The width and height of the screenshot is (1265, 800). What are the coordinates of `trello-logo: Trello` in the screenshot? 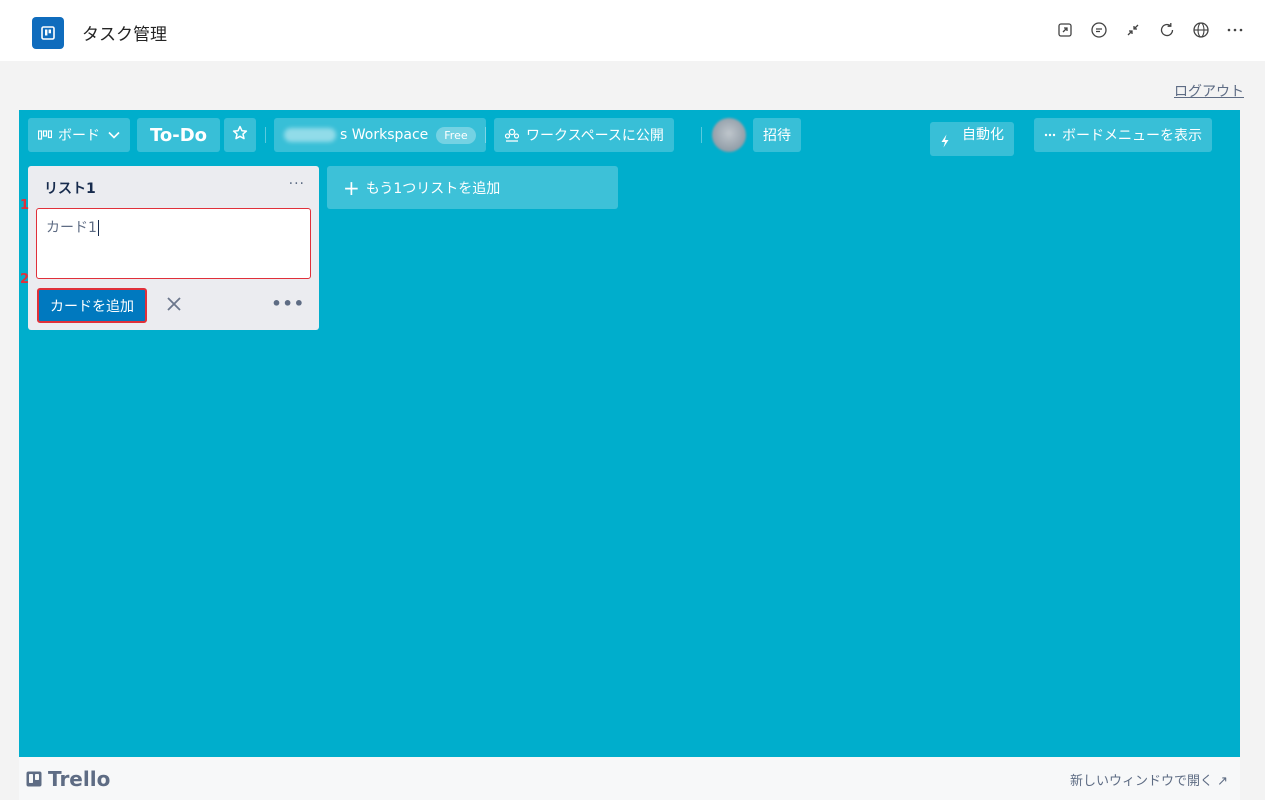 It's located at (68, 779).